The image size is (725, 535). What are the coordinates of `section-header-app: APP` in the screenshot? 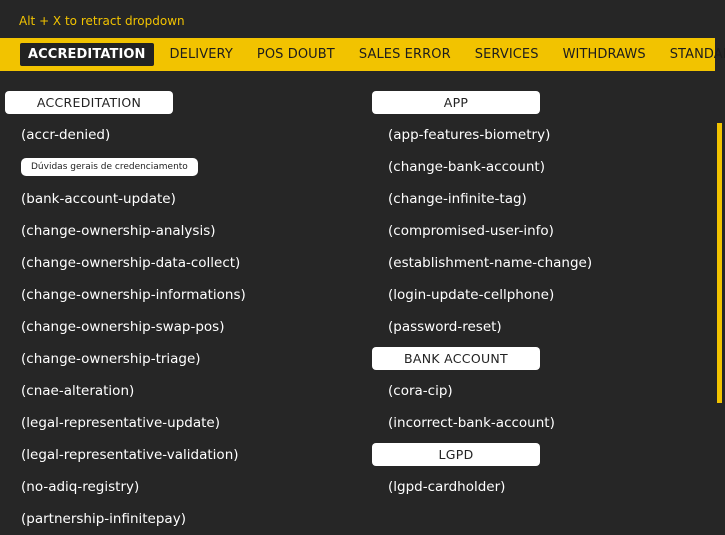 It's located at (456, 102).